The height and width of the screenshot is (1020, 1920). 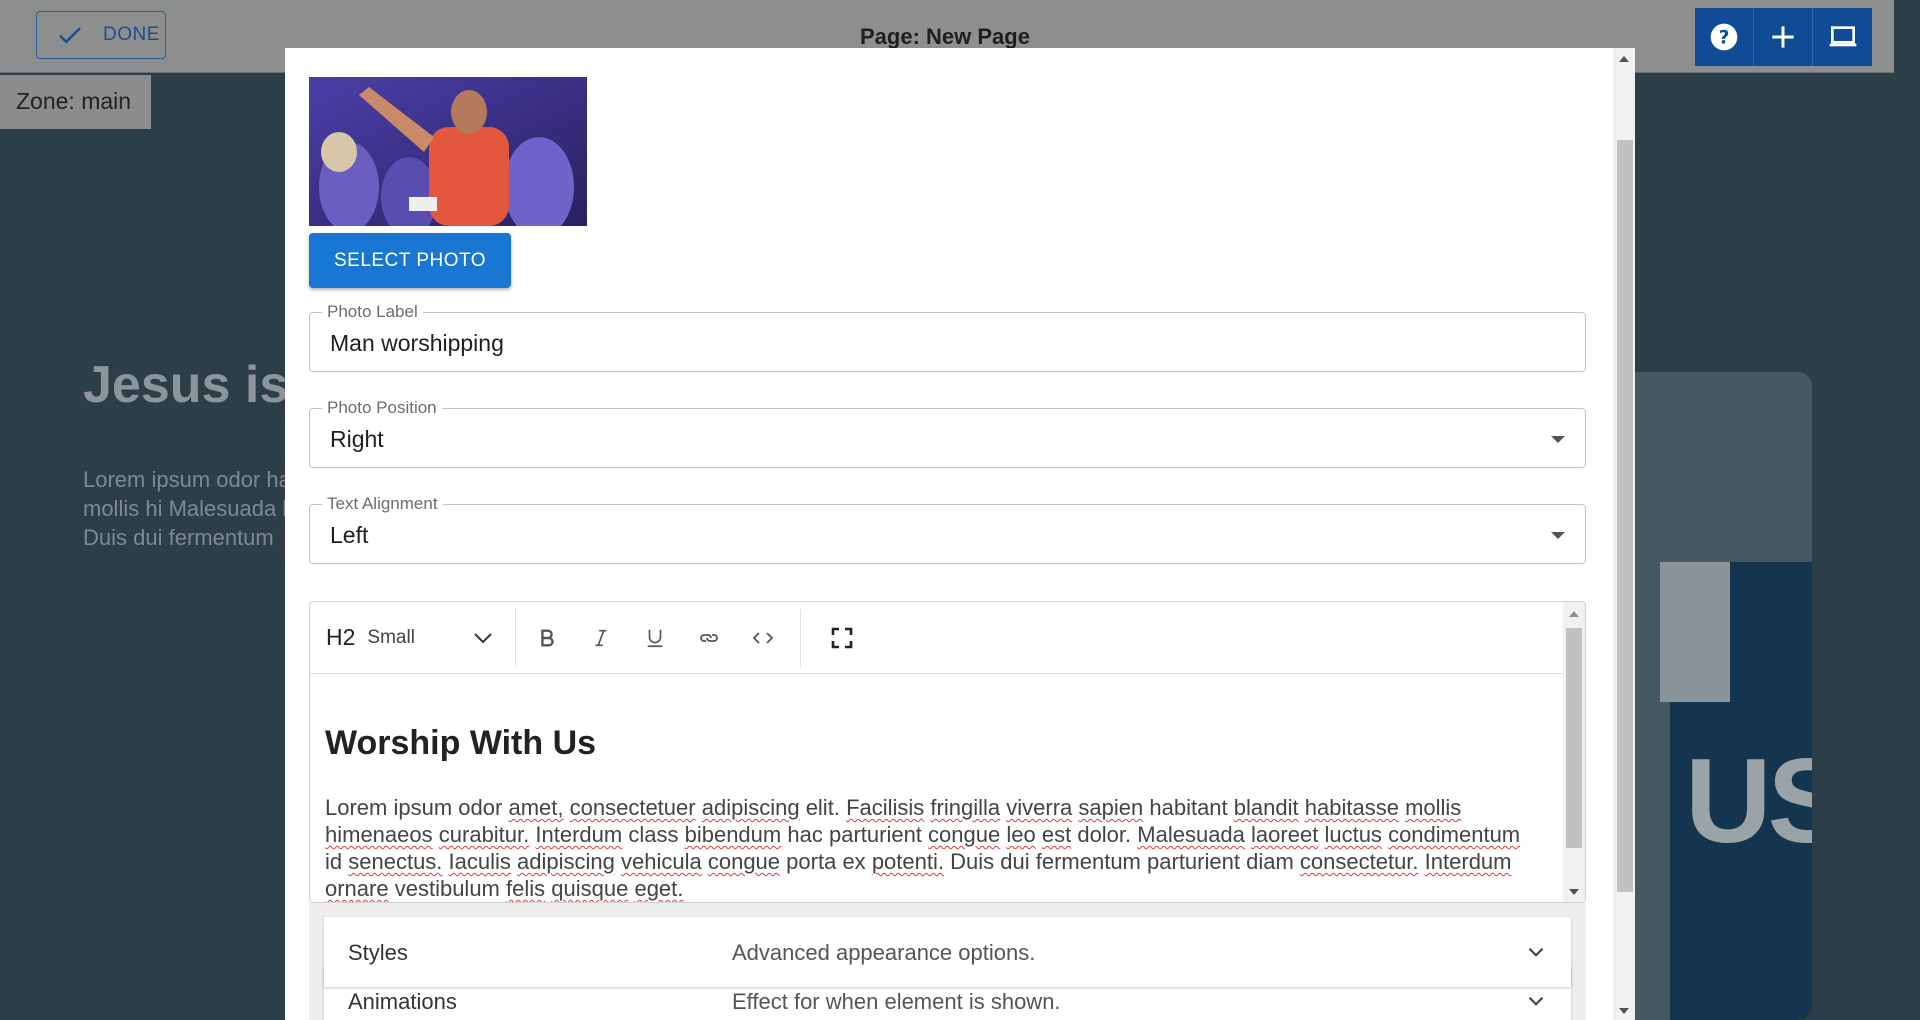 I want to click on link-icon, so click(x=709, y=637).